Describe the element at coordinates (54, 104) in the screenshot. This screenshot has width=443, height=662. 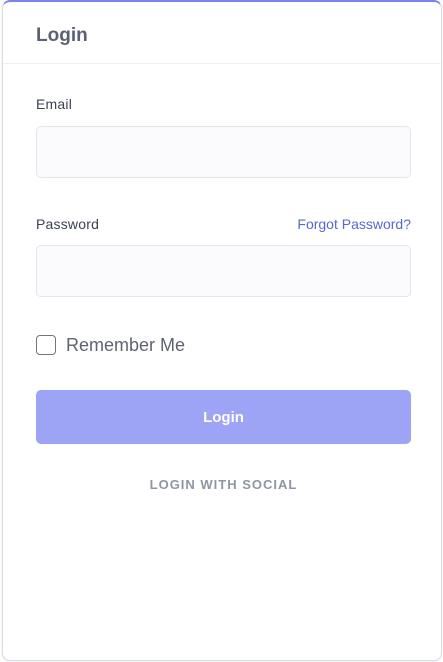
I see `email-label: Email` at that location.